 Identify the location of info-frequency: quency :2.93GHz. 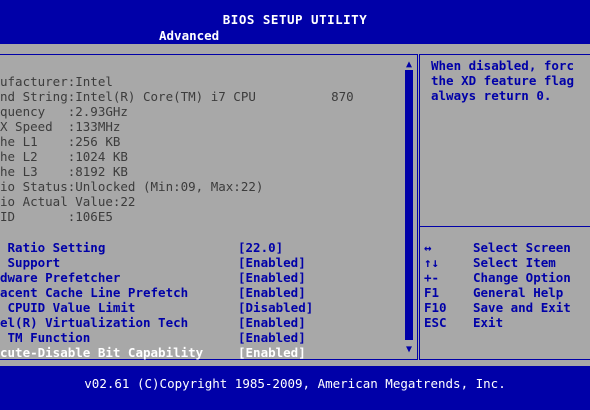
(64, 111).